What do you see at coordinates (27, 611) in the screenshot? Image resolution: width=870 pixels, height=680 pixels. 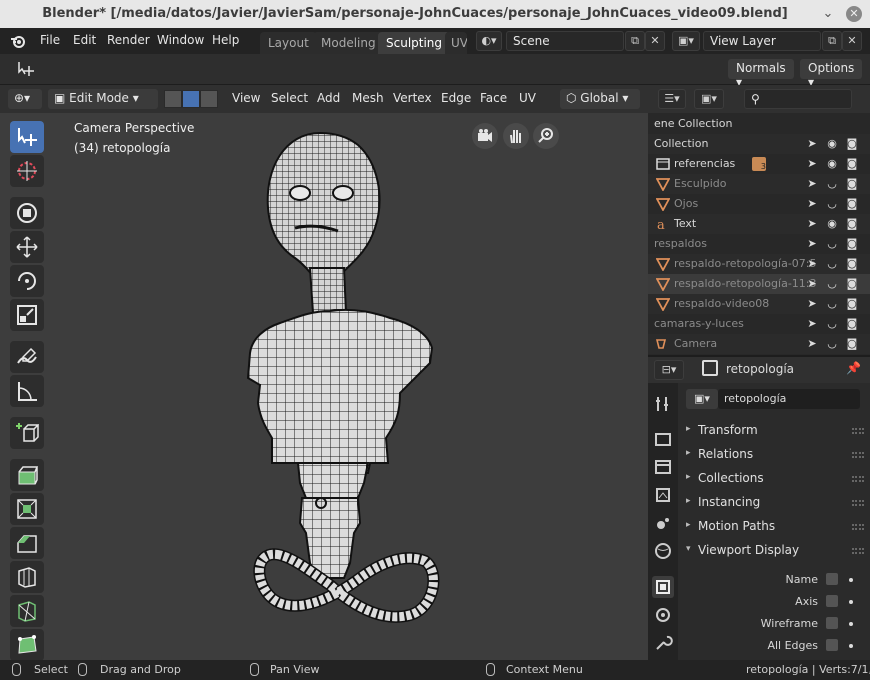 I see `knife-icon` at bounding box center [27, 611].